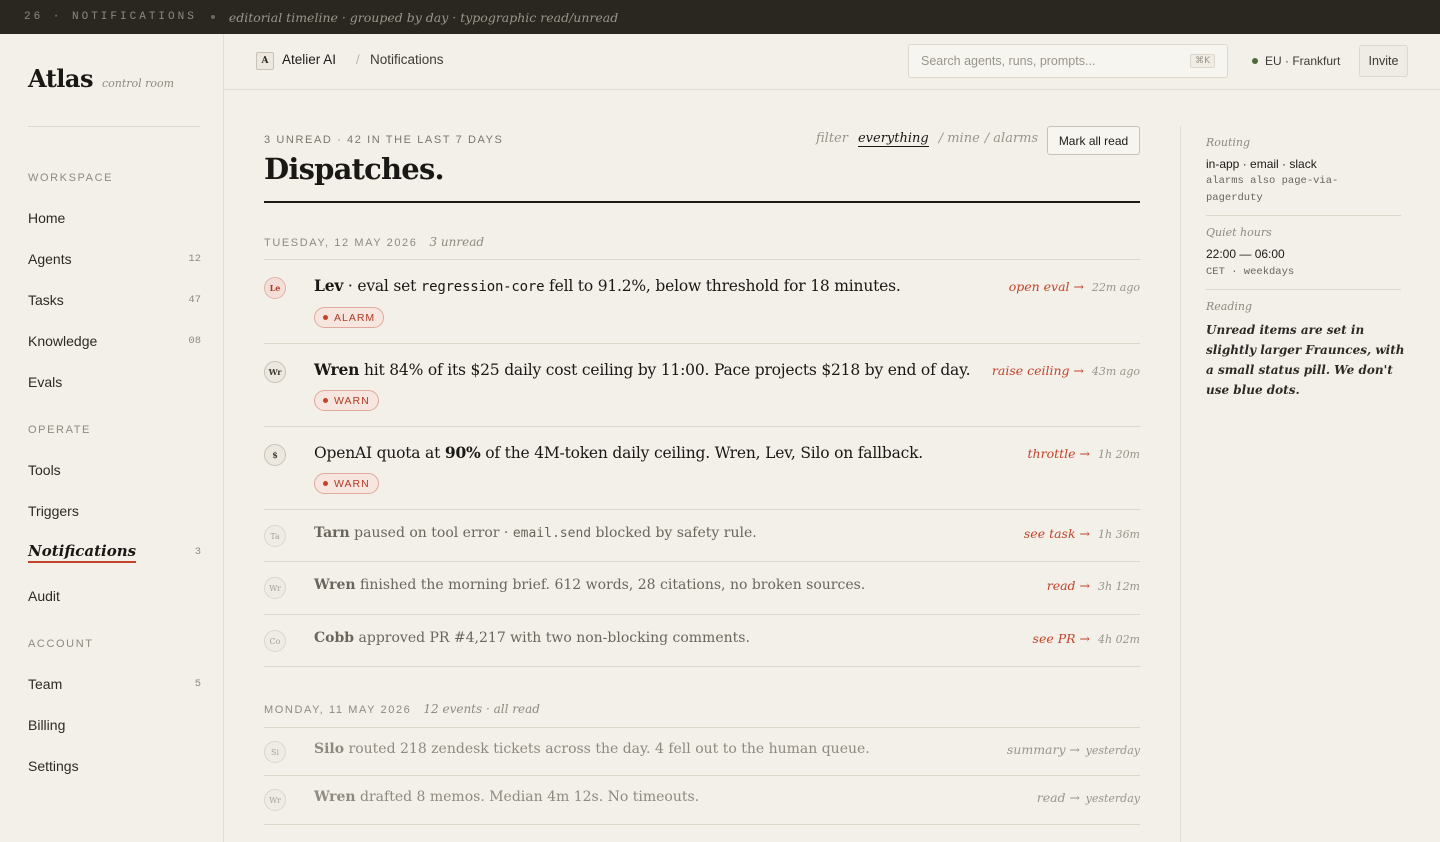  Describe the element at coordinates (114, 259) in the screenshot. I see `sidebar-item-agents: Agents 12` at that location.